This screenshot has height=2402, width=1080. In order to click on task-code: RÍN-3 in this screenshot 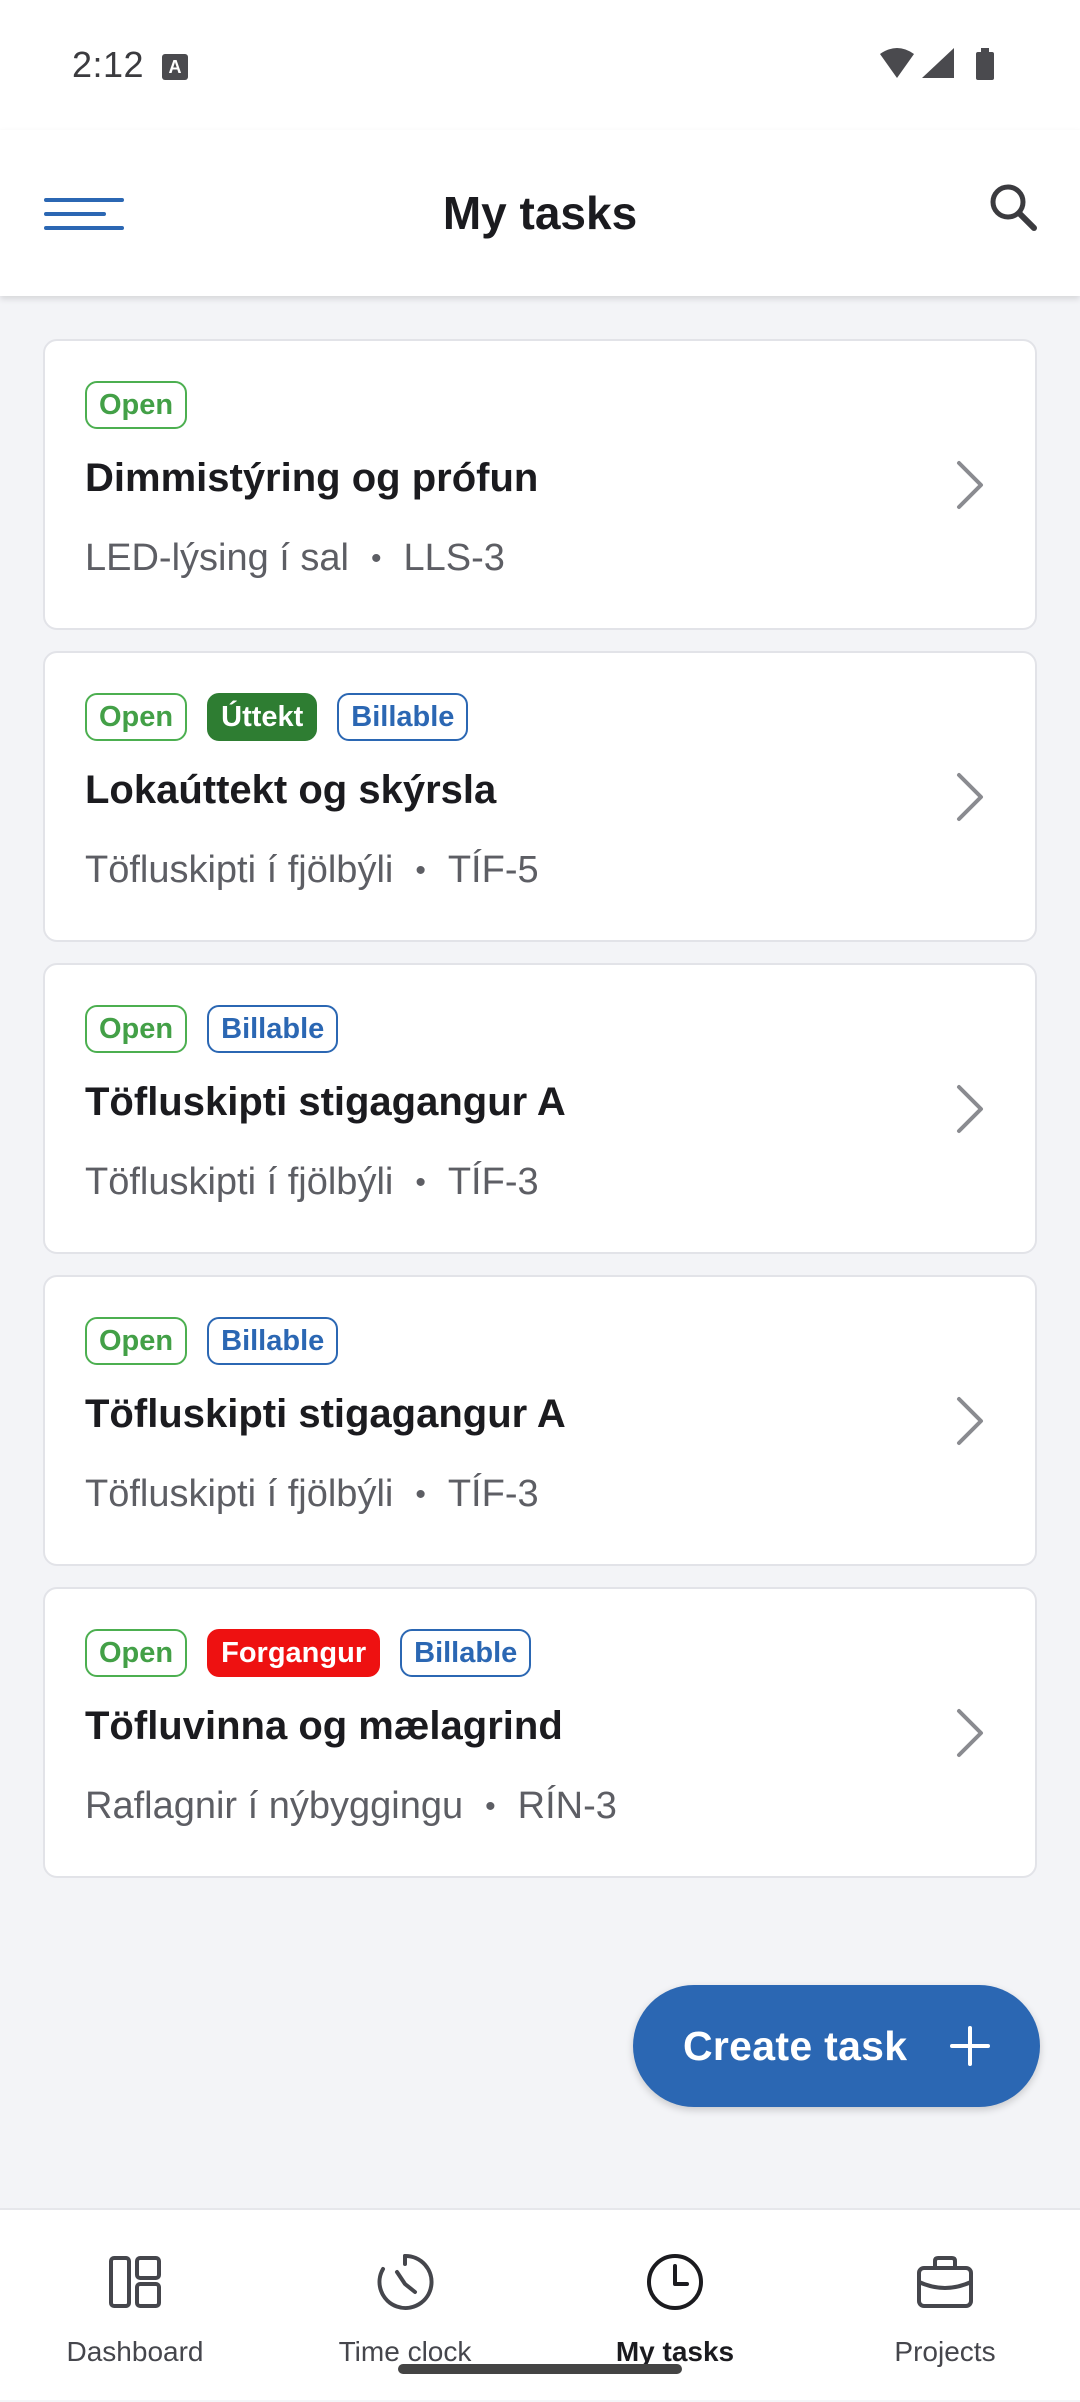, I will do `click(567, 1806)`.